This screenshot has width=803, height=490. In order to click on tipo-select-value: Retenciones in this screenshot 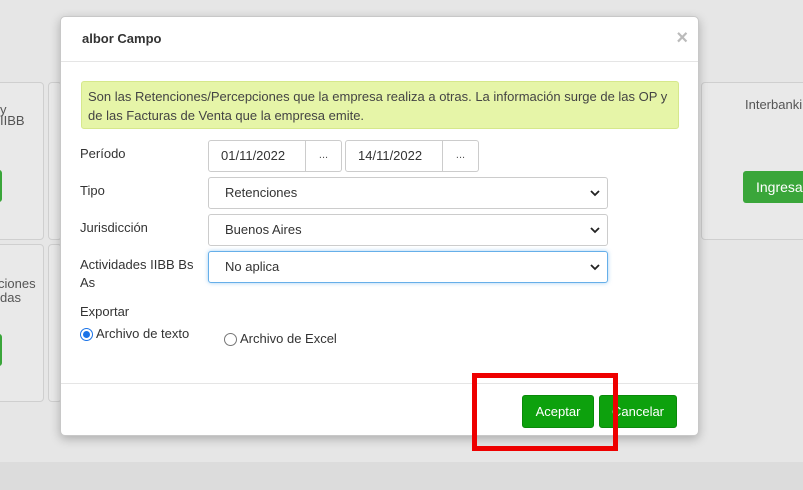, I will do `click(261, 192)`.